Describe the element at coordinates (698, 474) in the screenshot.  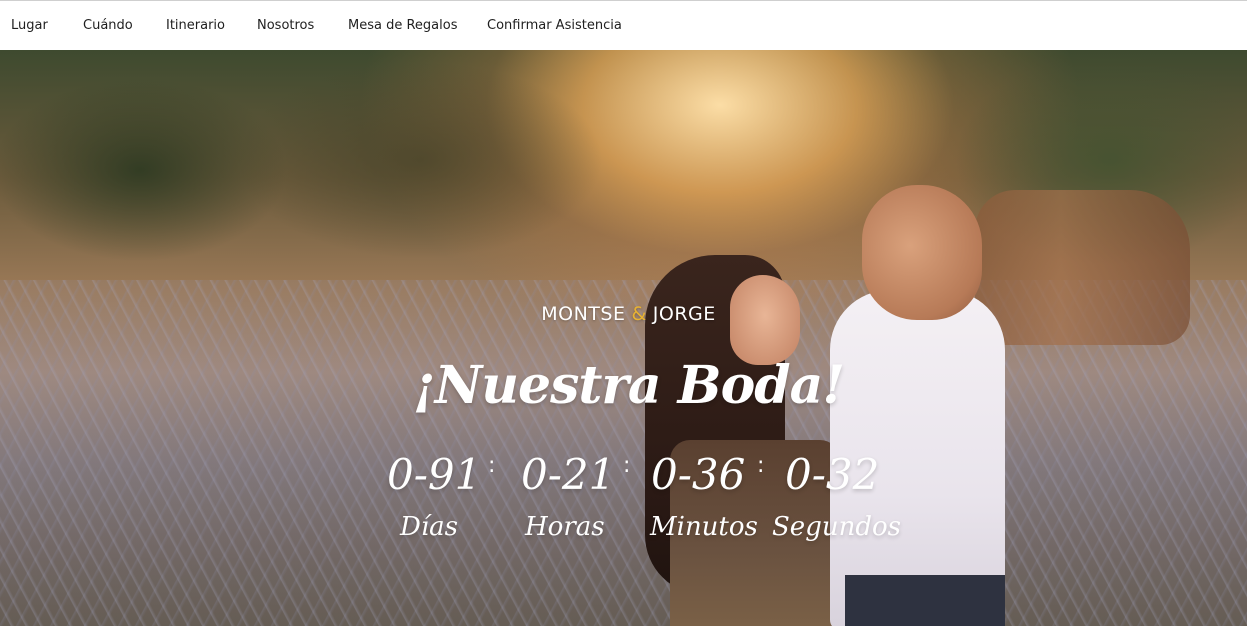
I see `countdown-minutes-value: 0-36` at that location.